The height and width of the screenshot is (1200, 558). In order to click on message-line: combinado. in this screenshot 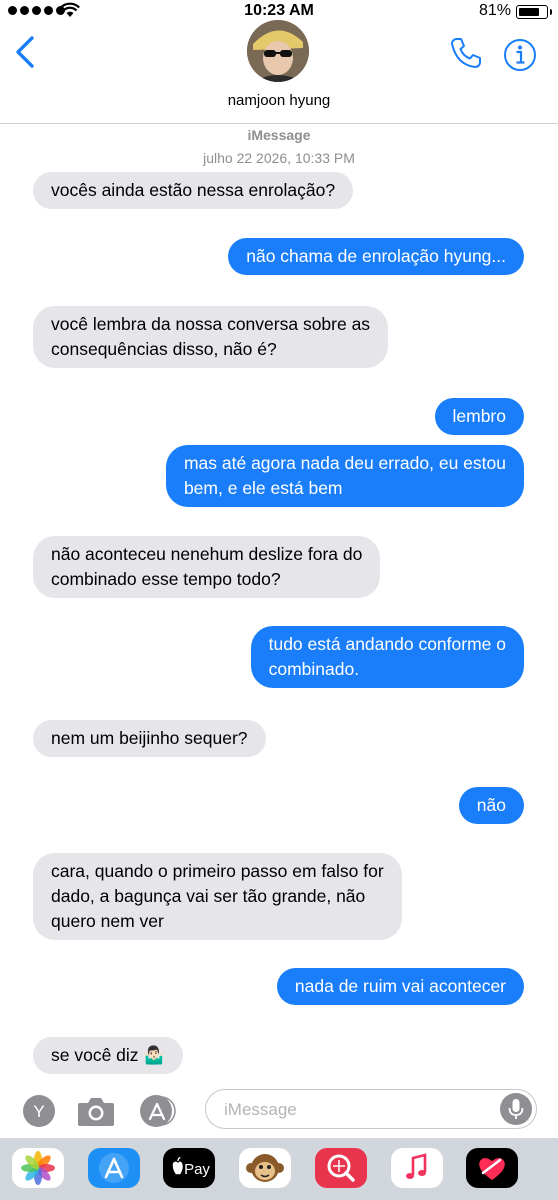, I will do `click(314, 669)`.